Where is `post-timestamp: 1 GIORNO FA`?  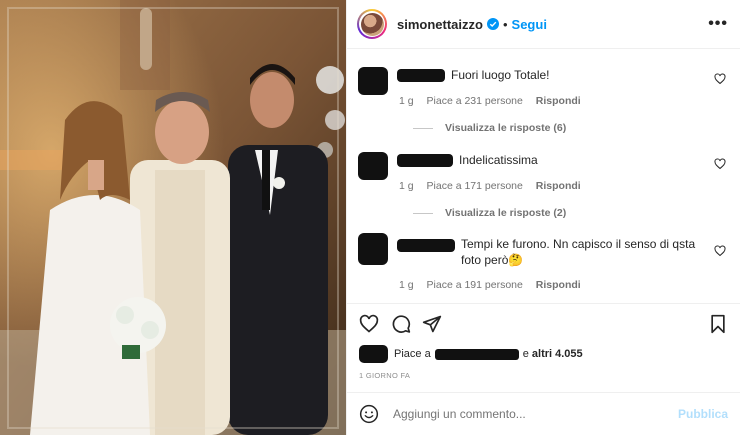
post-timestamp: 1 GIORNO FA is located at coordinates (384, 375).